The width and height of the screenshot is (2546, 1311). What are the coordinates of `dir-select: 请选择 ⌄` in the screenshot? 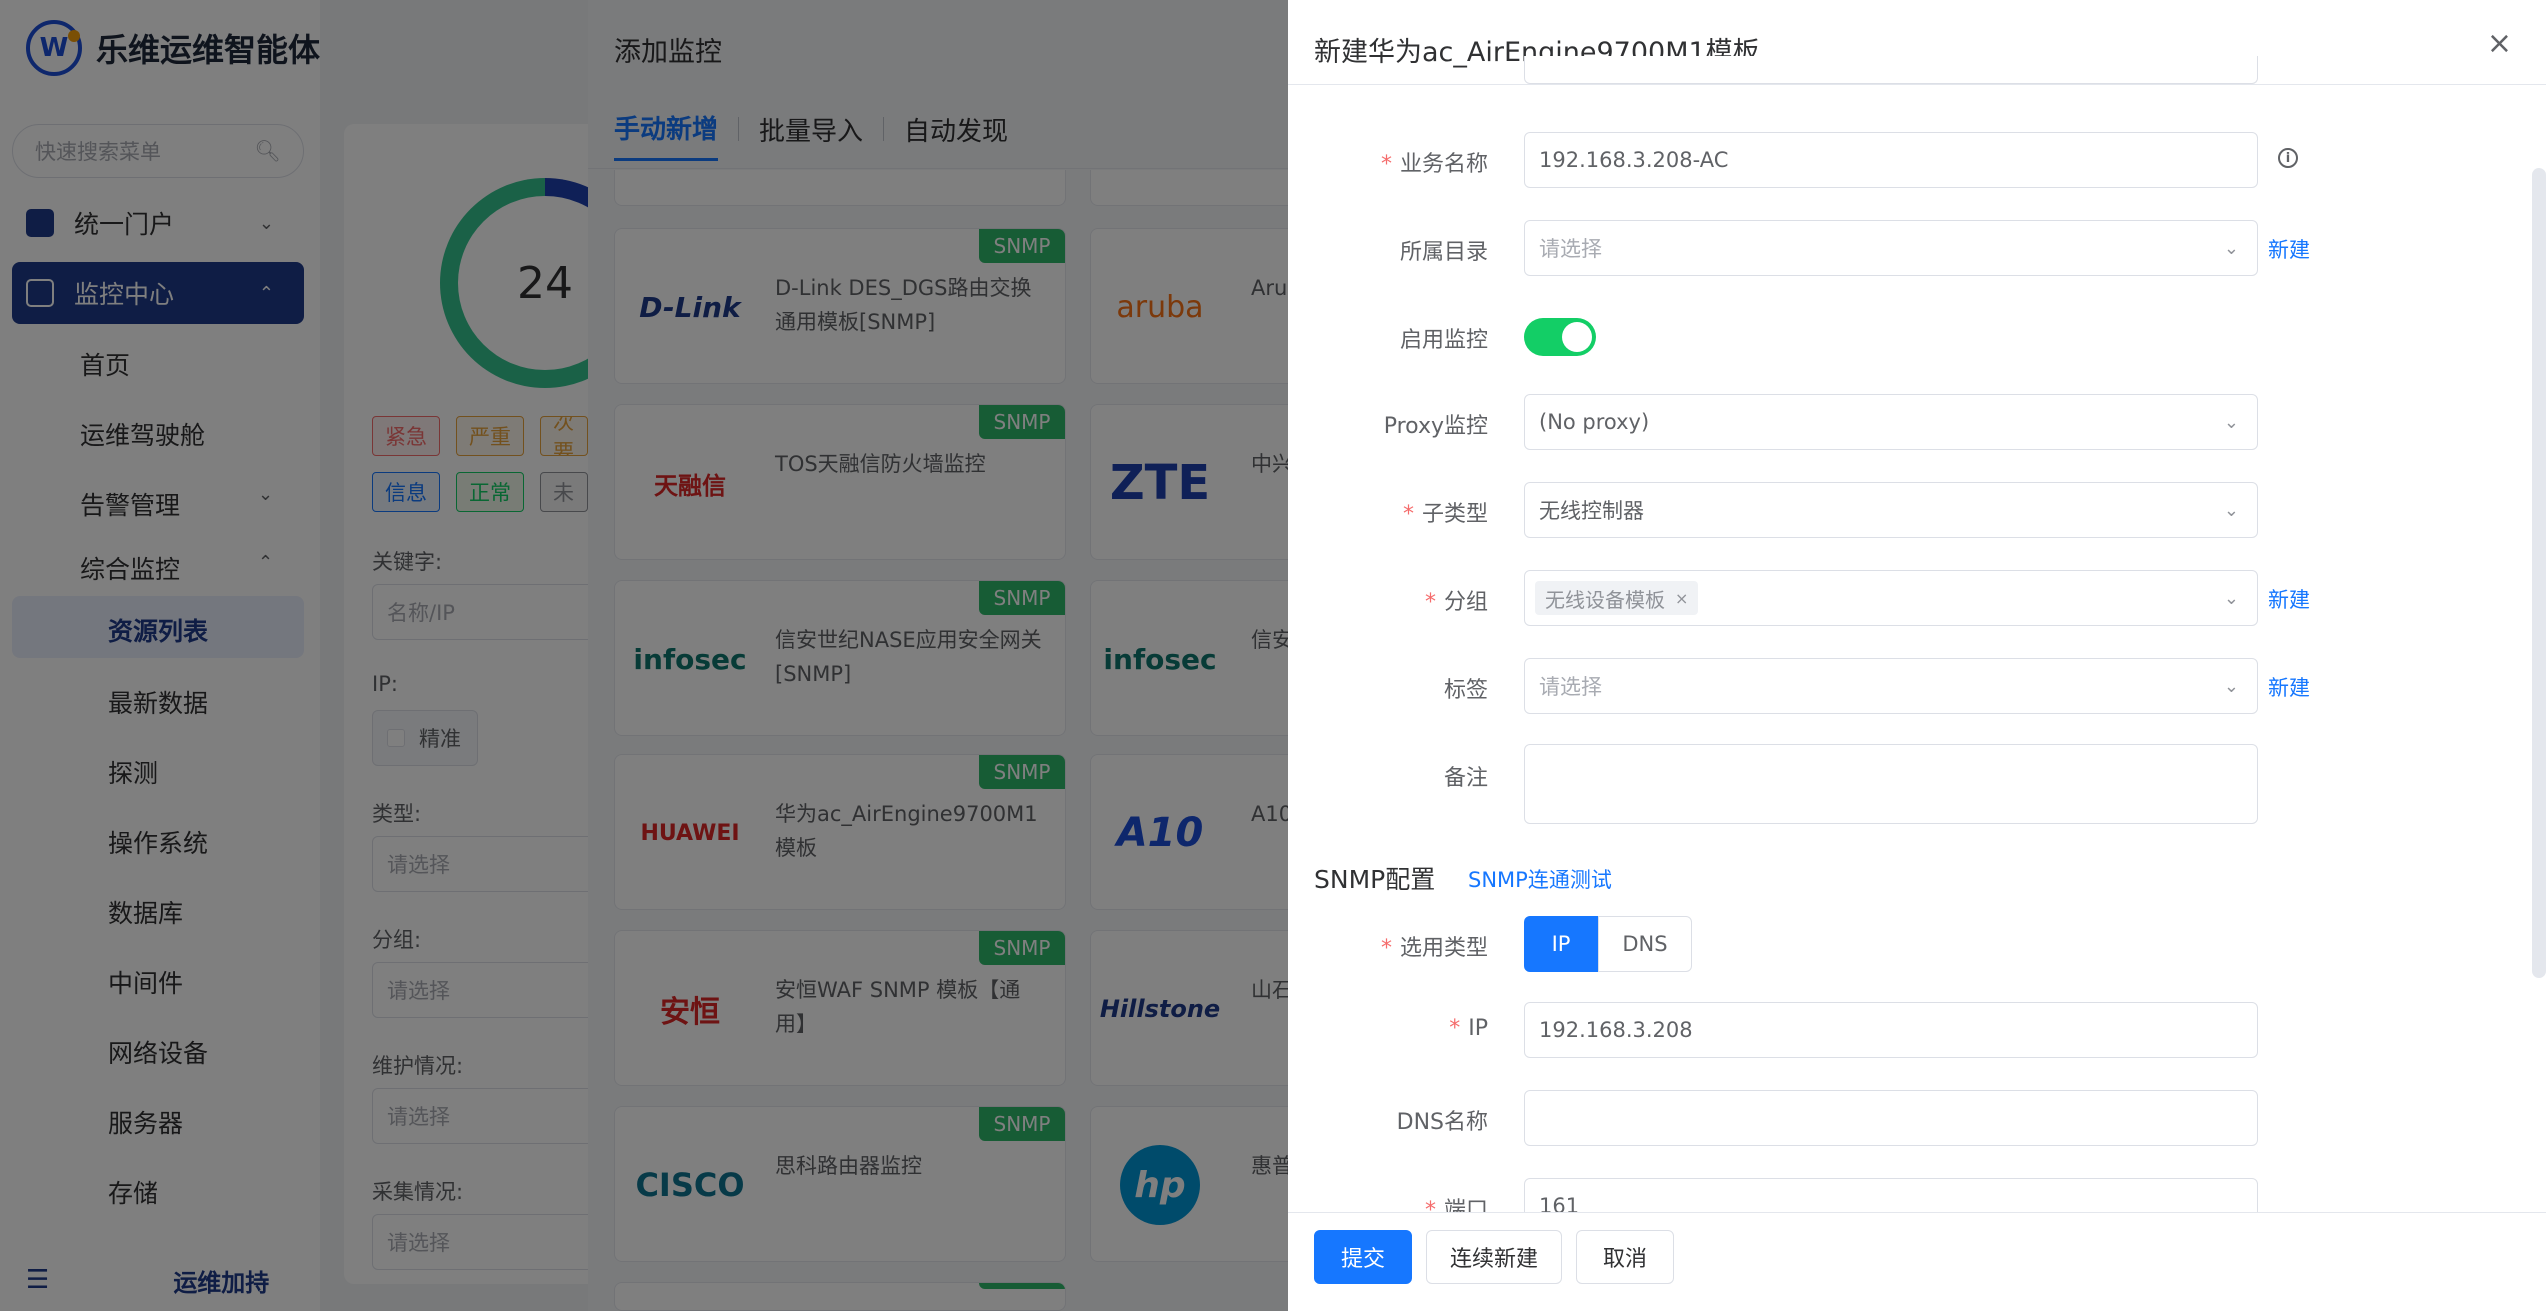 It's located at (1891, 248).